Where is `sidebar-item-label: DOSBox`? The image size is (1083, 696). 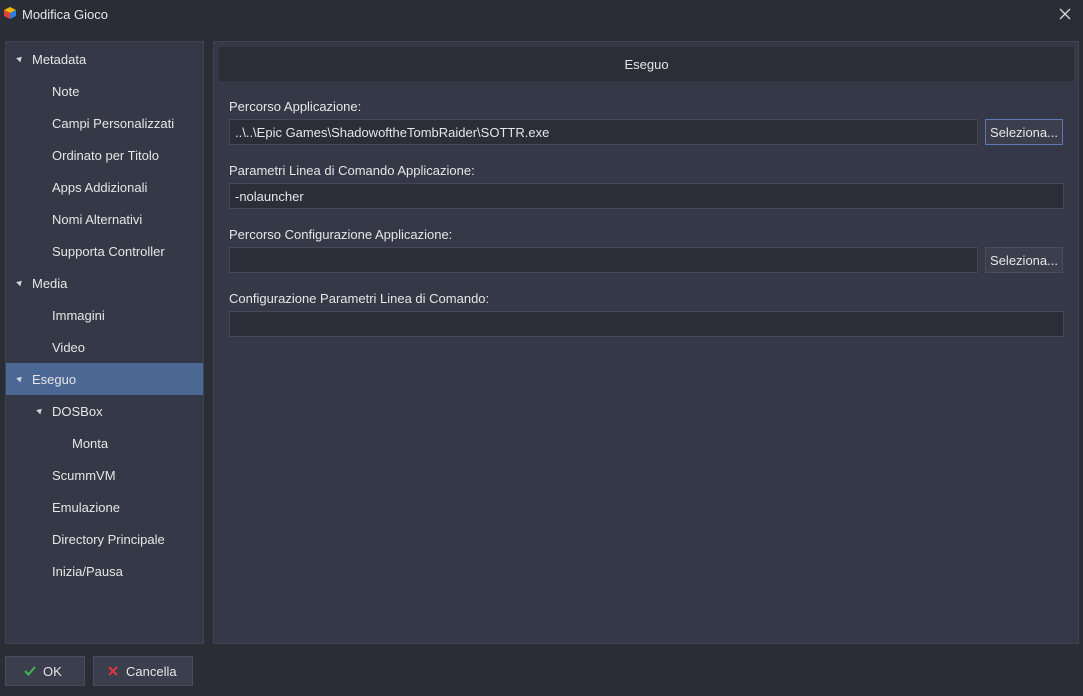 sidebar-item-label: DOSBox is located at coordinates (77, 411).